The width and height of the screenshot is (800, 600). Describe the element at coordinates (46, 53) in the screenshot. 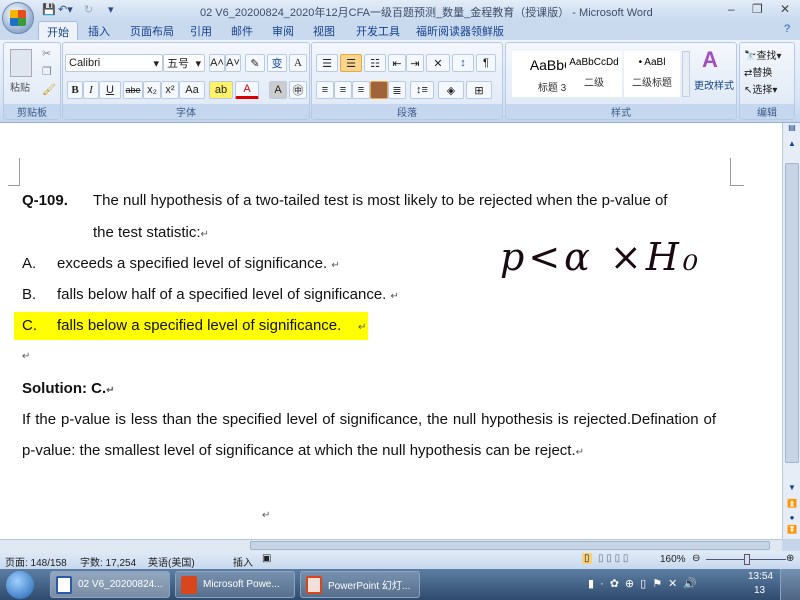

I see `cut-icon: ✂` at that location.